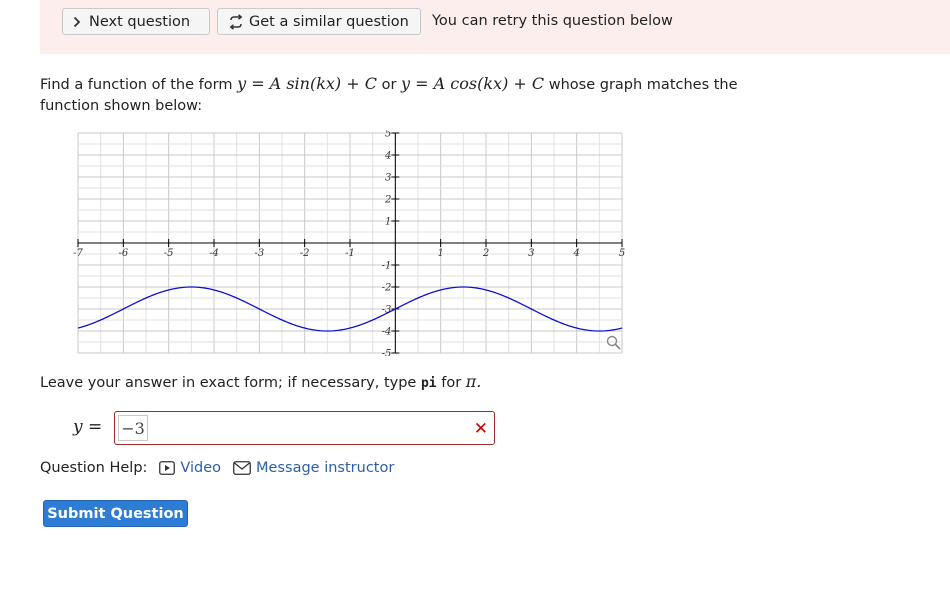 Image resolution: width=950 pixels, height=612 pixels. What do you see at coordinates (305, 253) in the screenshot?
I see `x-tick-label: -2` at bounding box center [305, 253].